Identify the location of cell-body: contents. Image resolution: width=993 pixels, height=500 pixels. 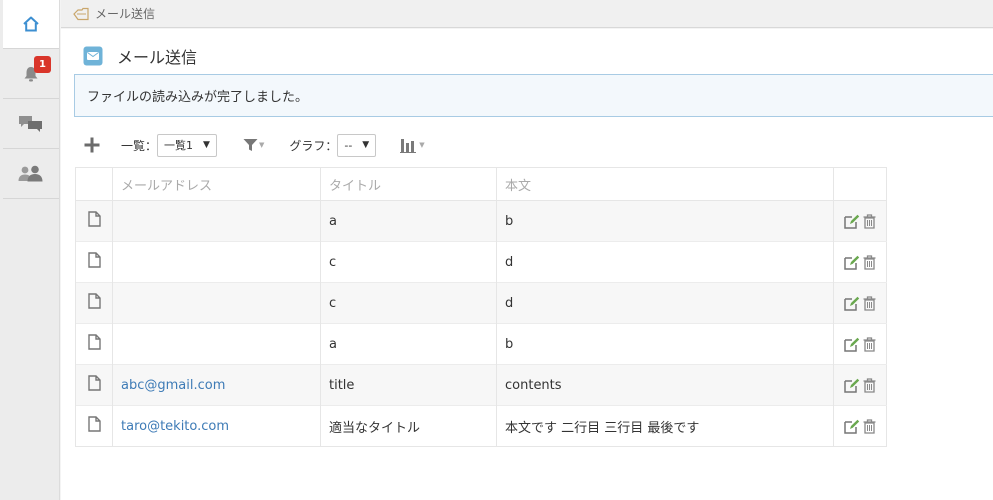
(665, 385).